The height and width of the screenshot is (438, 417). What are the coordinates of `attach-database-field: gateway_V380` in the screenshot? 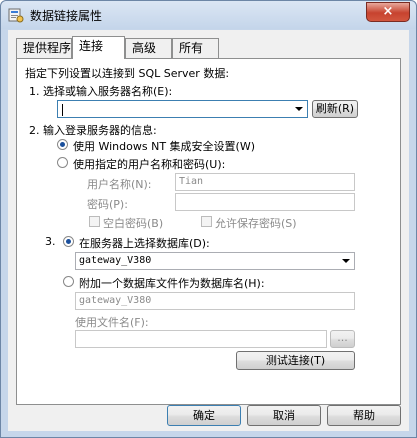 It's located at (215, 301).